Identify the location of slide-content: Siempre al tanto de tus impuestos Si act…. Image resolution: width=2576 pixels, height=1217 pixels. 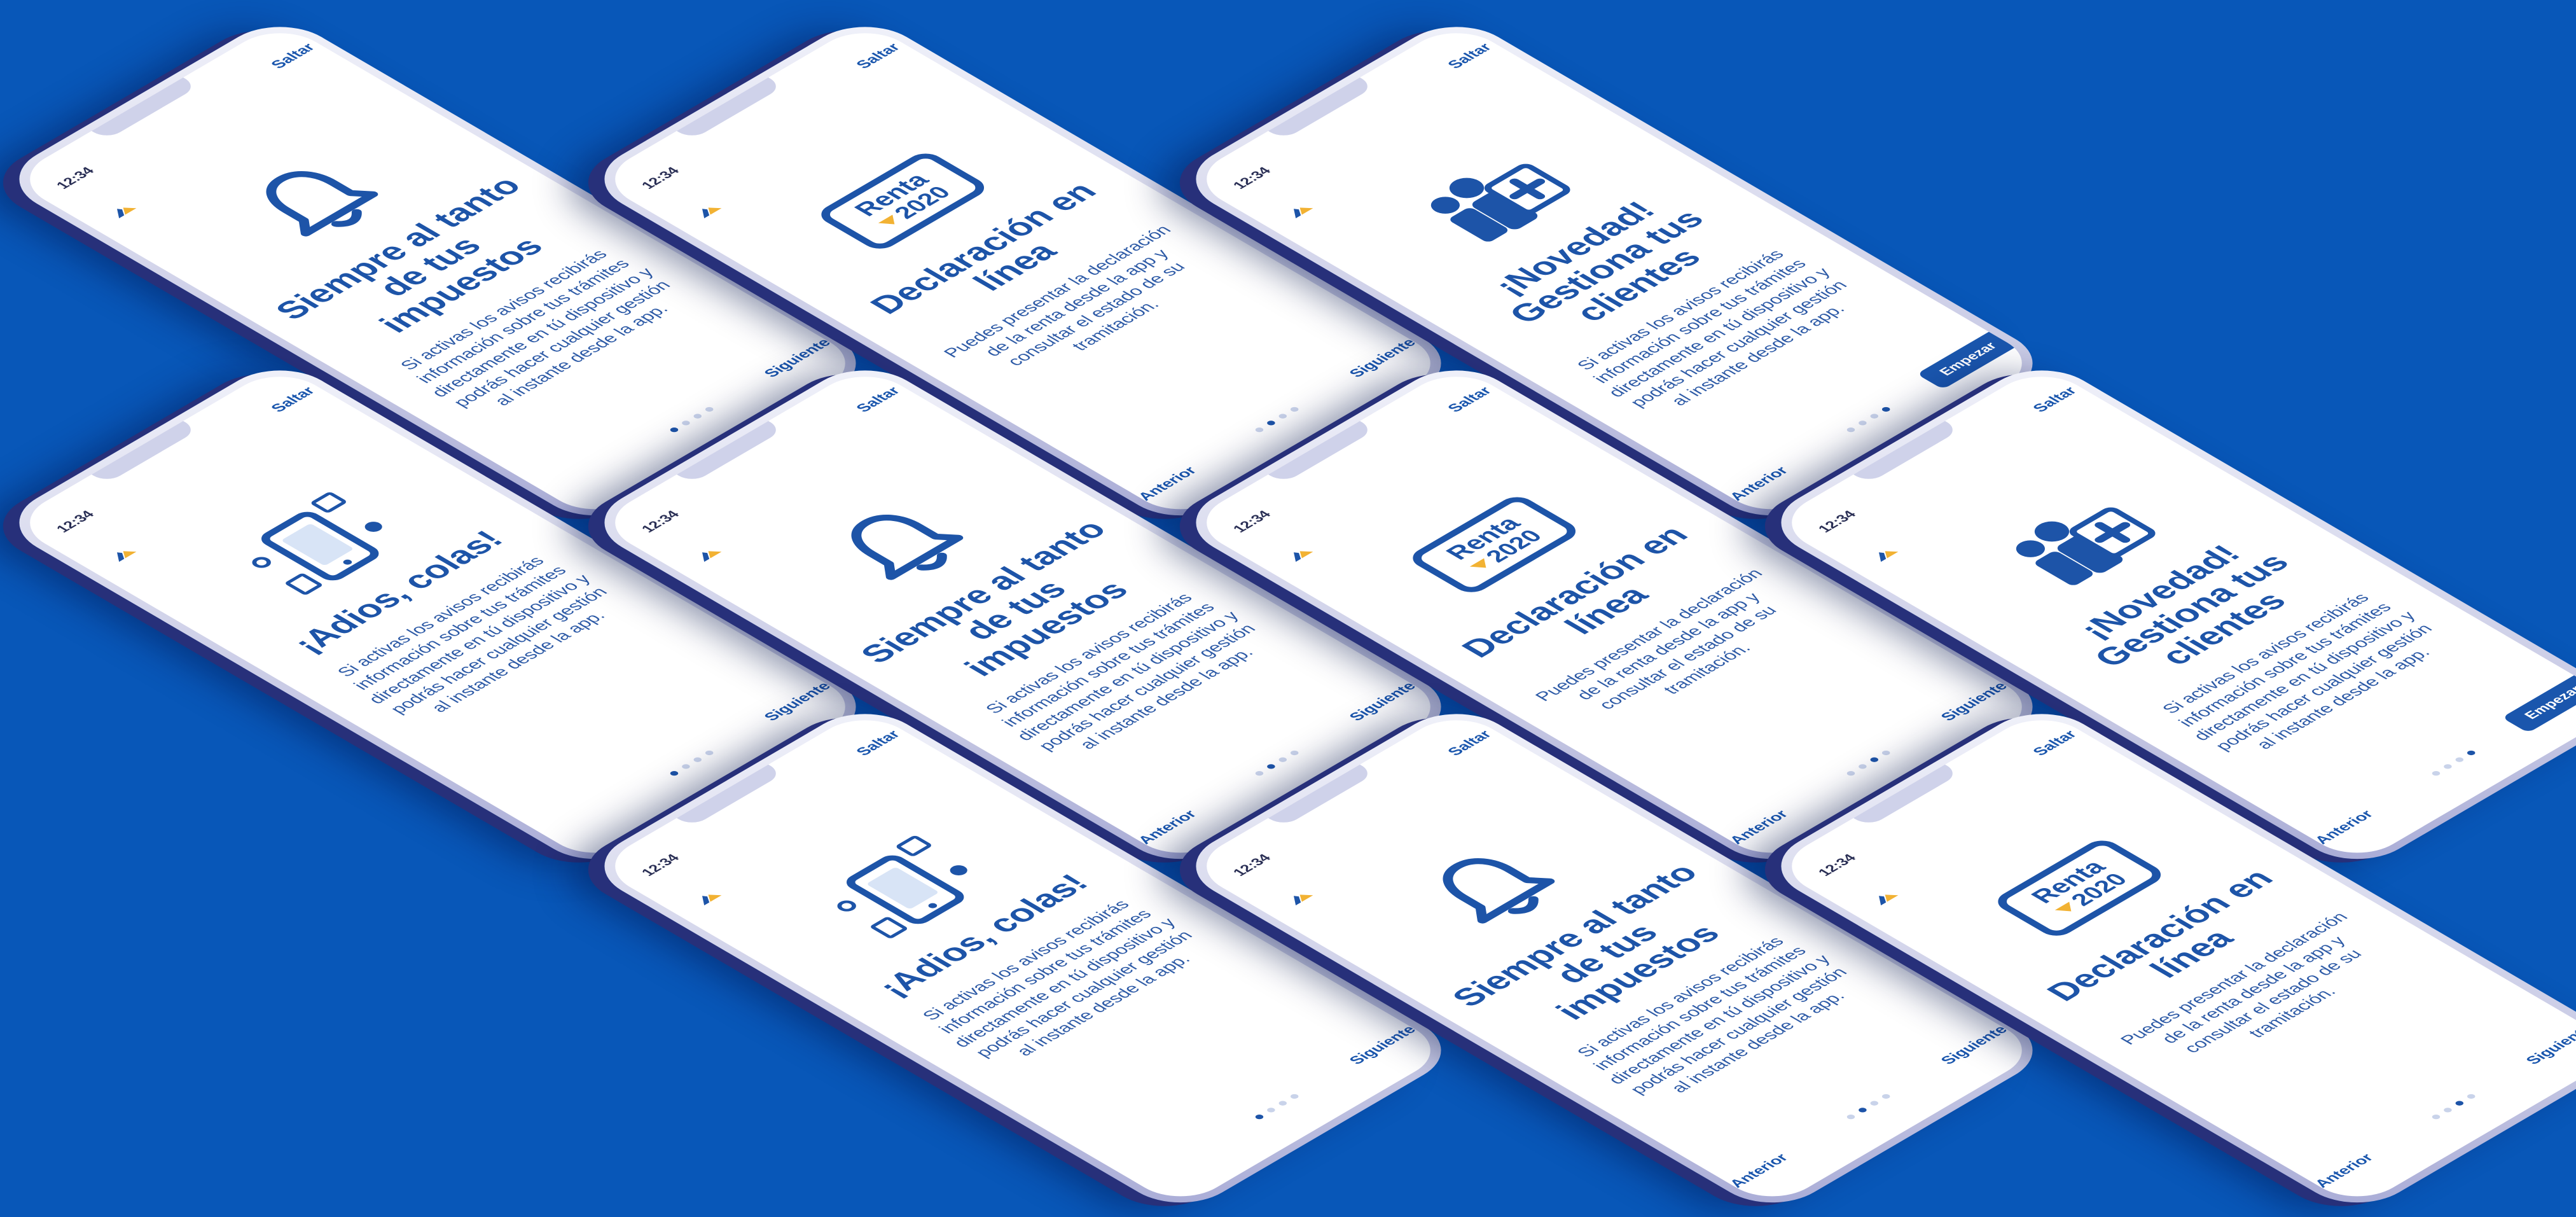
(380, 257).